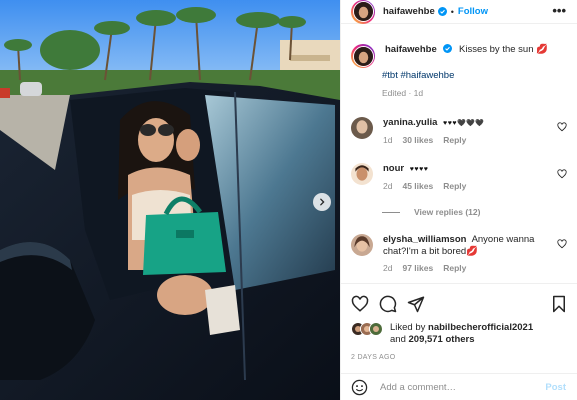 This screenshot has height=400, width=577. What do you see at coordinates (419, 169) in the screenshot?
I see `comment-text: ♥♥♥♥` at bounding box center [419, 169].